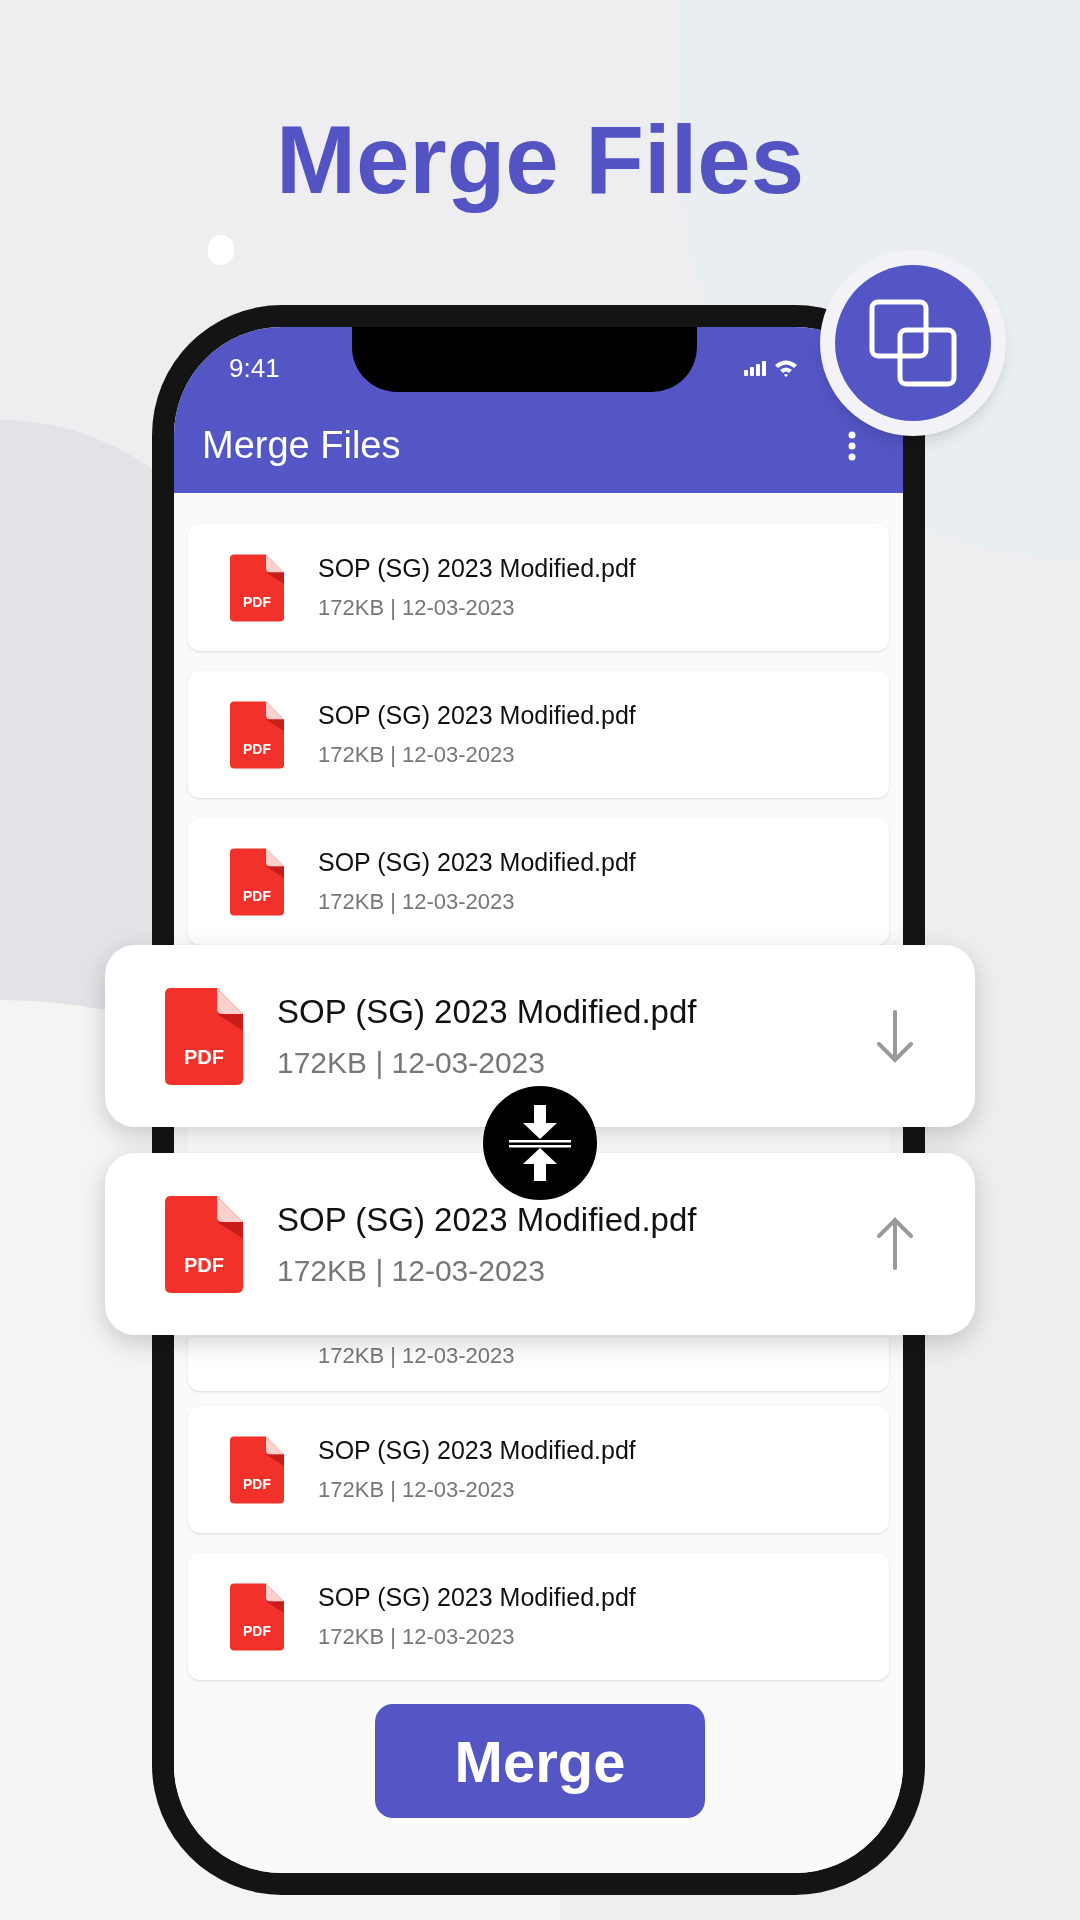 The width and height of the screenshot is (1080, 1920). Describe the element at coordinates (913, 343) in the screenshot. I see `overlapping-squares-icon` at that location.